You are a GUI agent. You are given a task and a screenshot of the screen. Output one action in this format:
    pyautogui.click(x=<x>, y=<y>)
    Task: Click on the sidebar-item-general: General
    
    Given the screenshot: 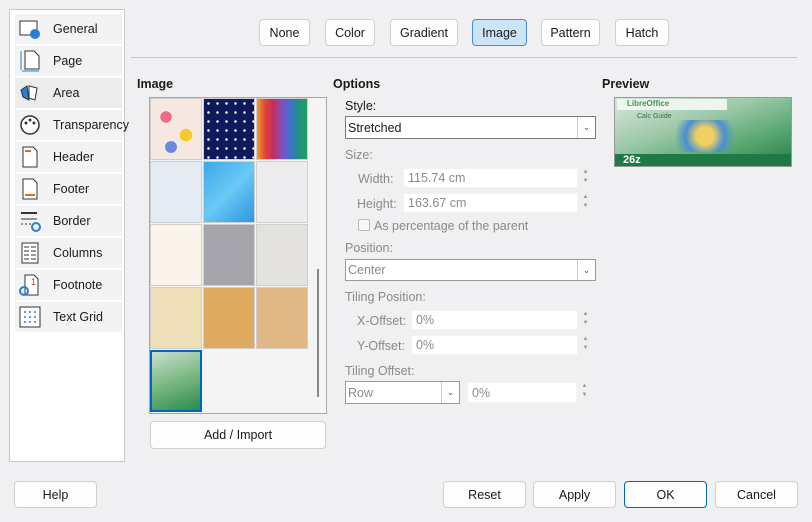 What is the action you would take?
    pyautogui.click(x=68, y=29)
    